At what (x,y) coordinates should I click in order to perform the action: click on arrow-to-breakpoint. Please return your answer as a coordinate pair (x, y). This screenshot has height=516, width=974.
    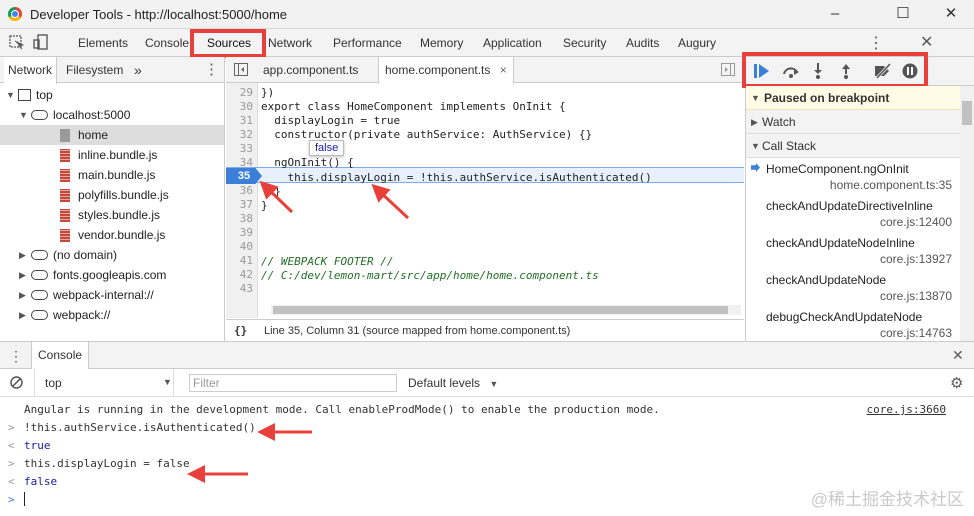
    Looking at the image, I should click on (276, 197).